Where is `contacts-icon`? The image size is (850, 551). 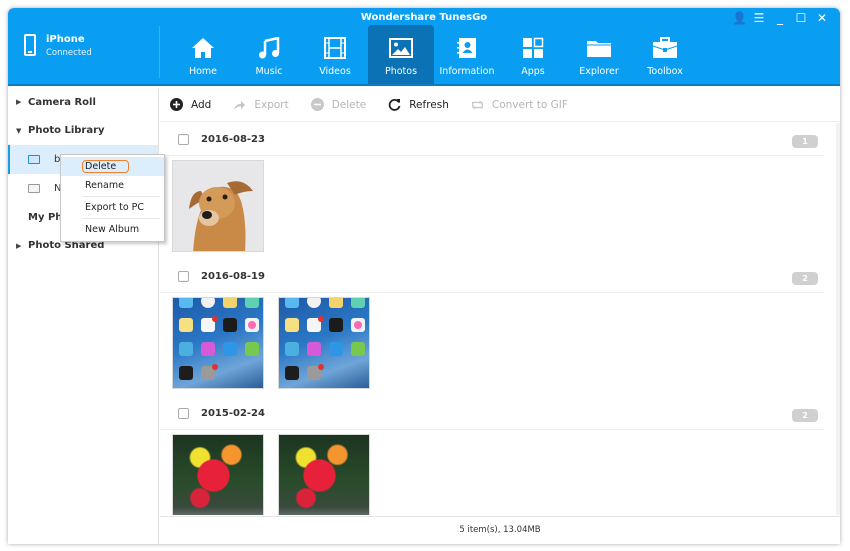 contacts-icon is located at coordinates (467, 48).